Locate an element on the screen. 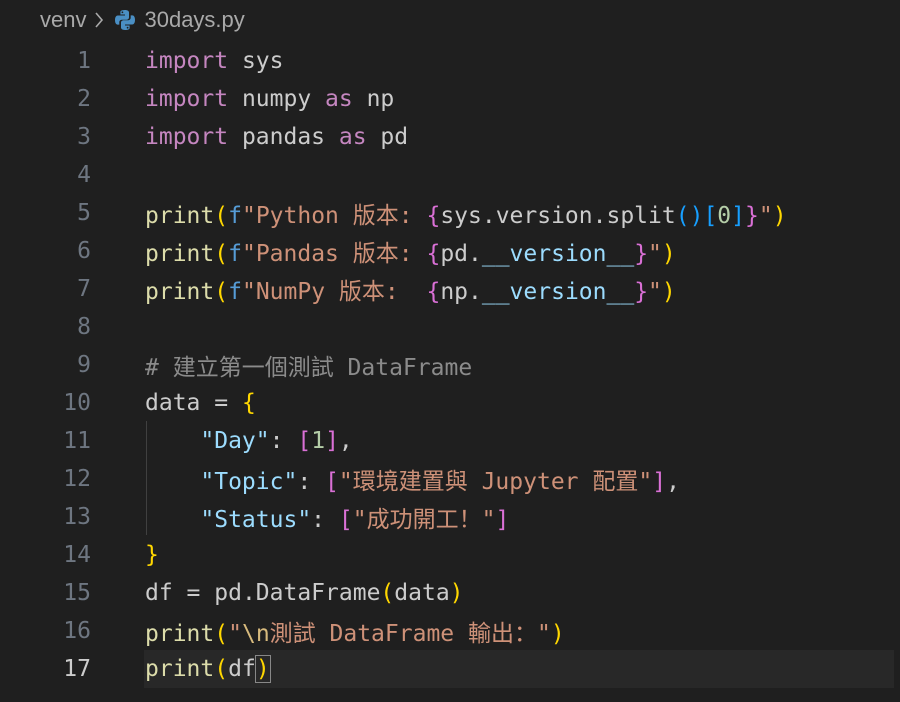 This screenshot has width=900, height=702. code-line: 6 print(f"Pandas 版本: {pd.__version__}") is located at coordinates (450, 251).